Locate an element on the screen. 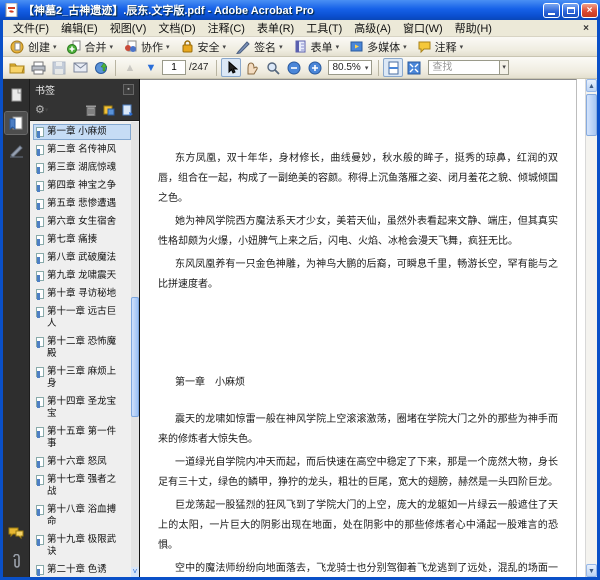 This screenshot has width=600, height=580. zoom-level-dropdown: 80.5% ▾ is located at coordinates (350, 67).